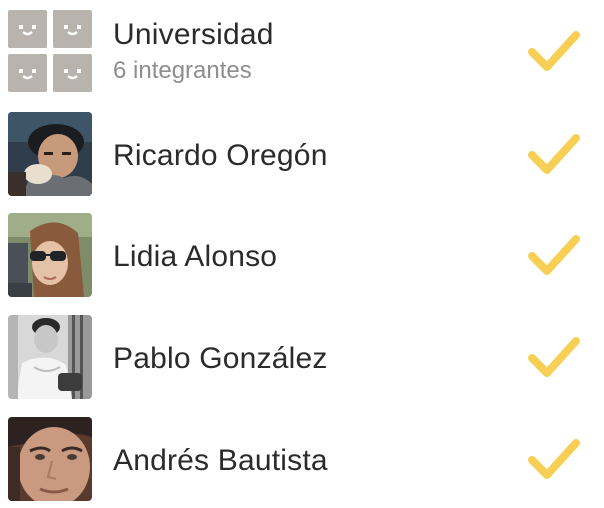 Image resolution: width=604 pixels, height=508 pixels. Describe the element at coordinates (220, 358) in the screenshot. I see `contact-name: Pablo González` at that location.